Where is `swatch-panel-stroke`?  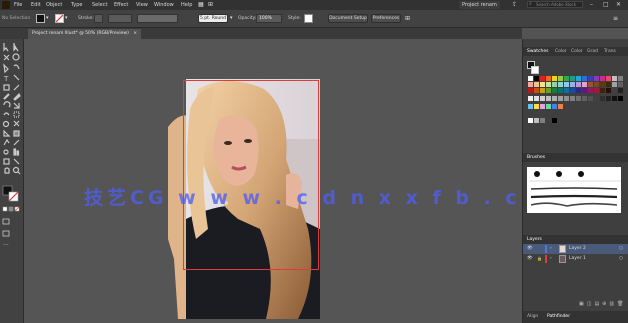
swatch-panel-stroke is located at coordinates (535, 70).